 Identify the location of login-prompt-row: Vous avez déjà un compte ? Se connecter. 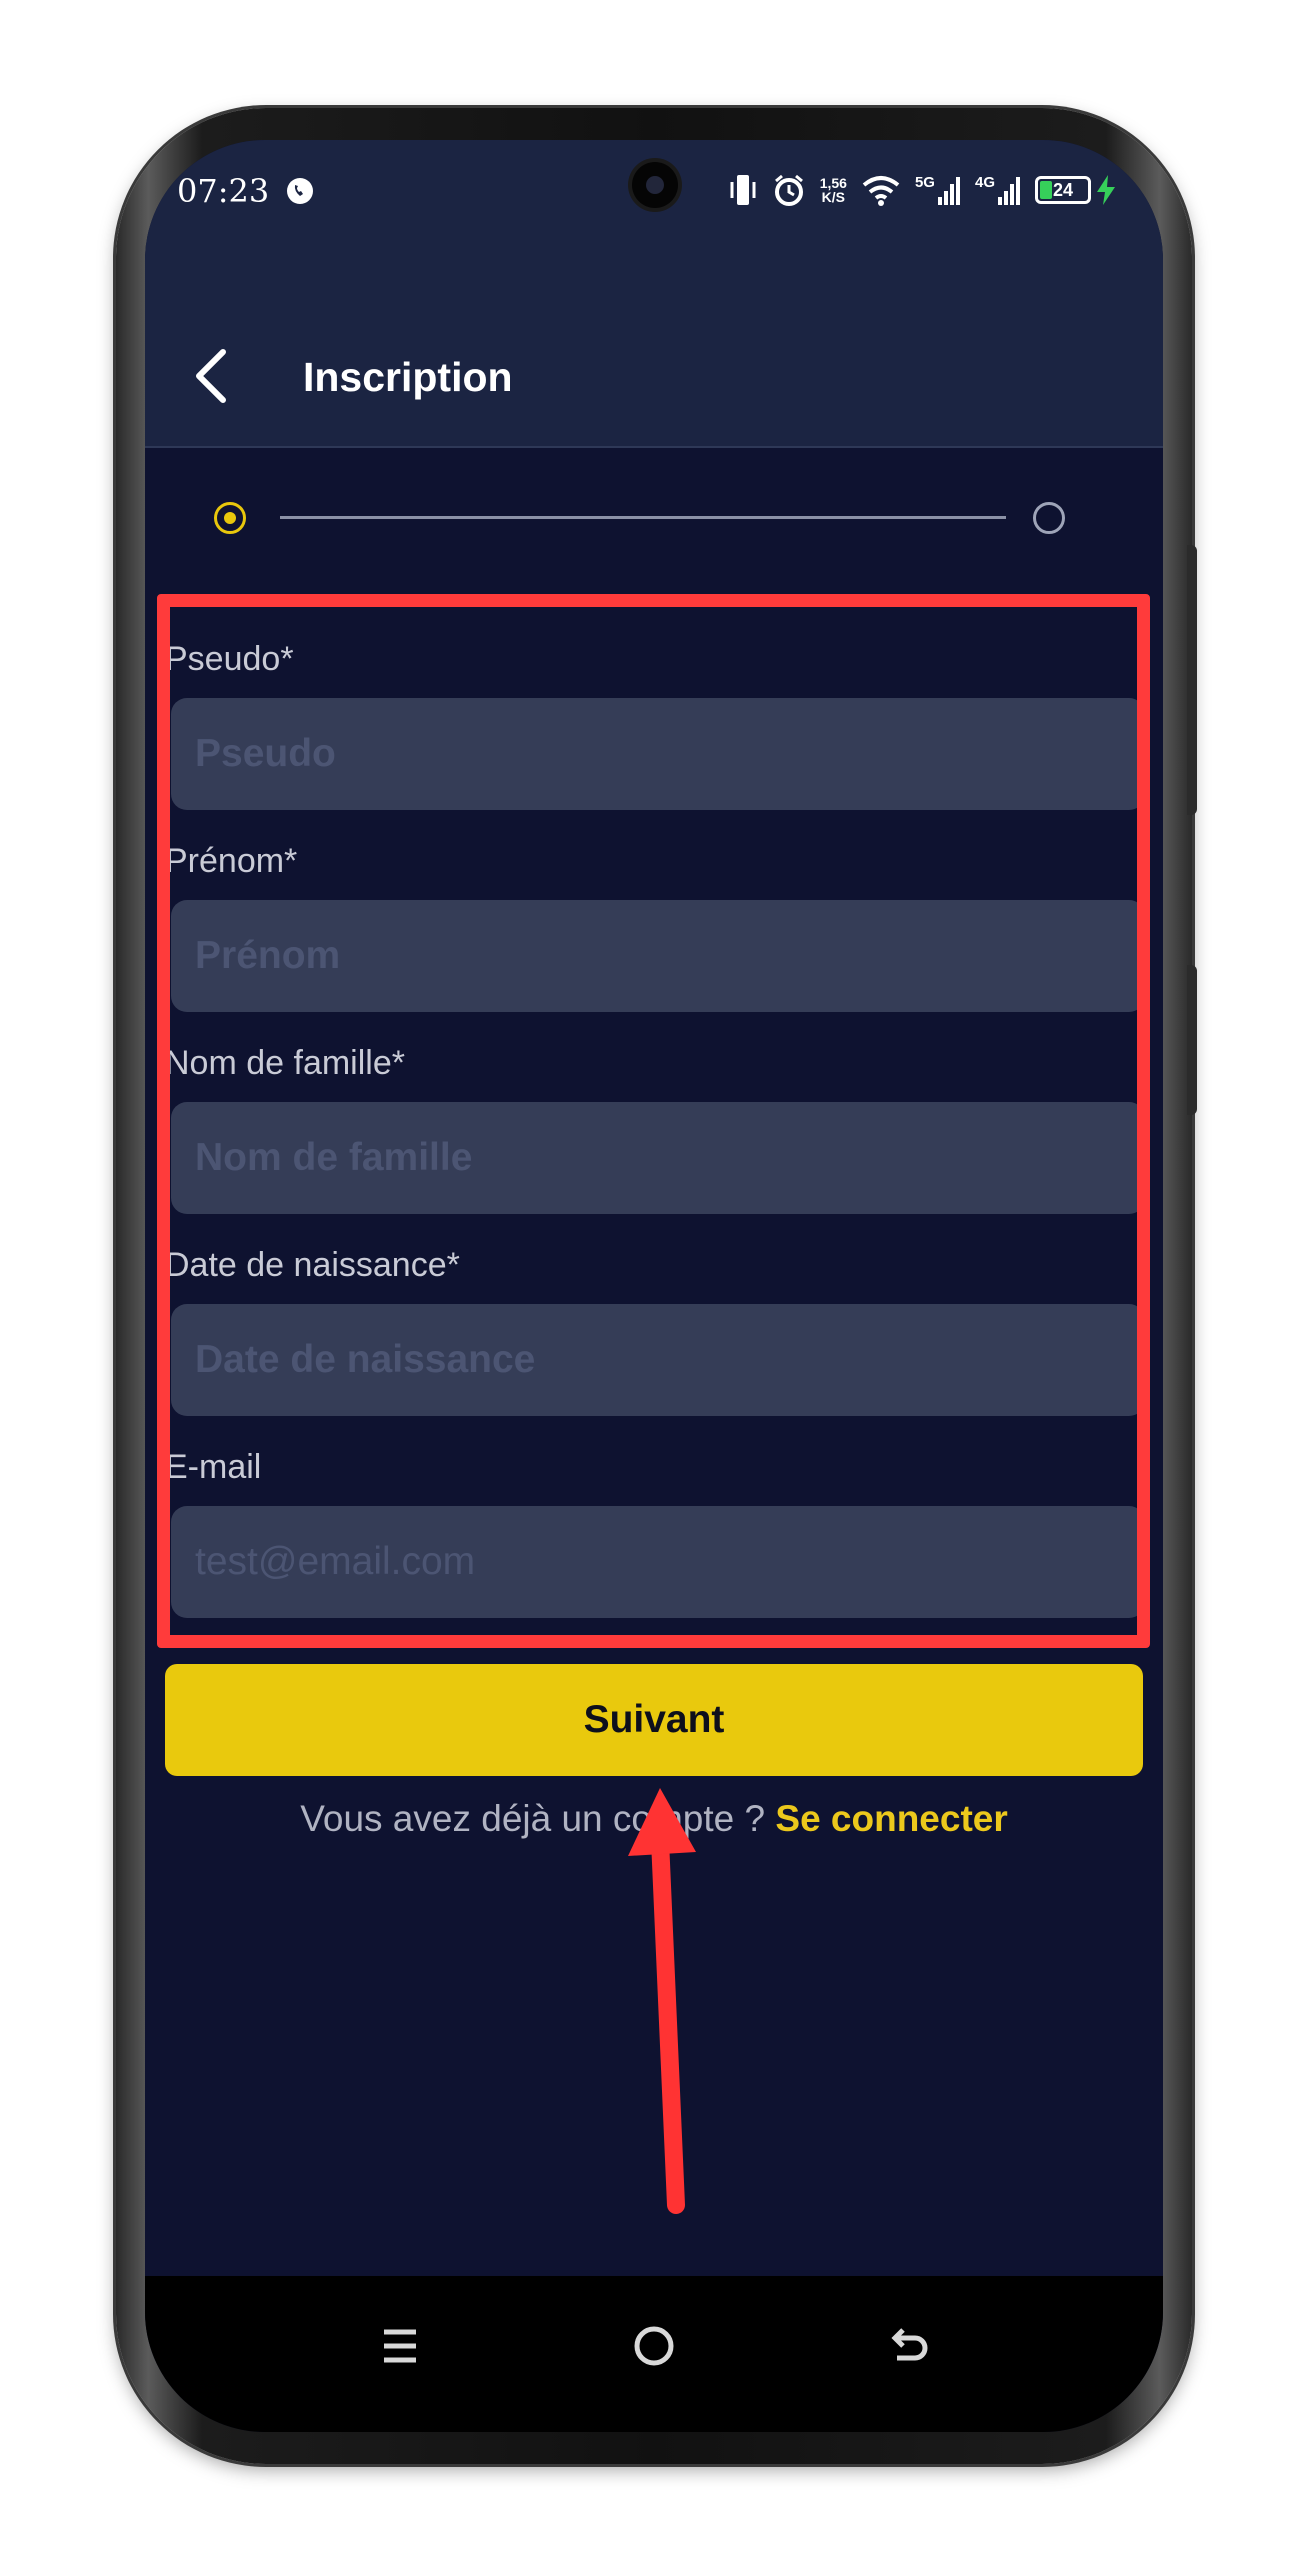
(654, 1819).